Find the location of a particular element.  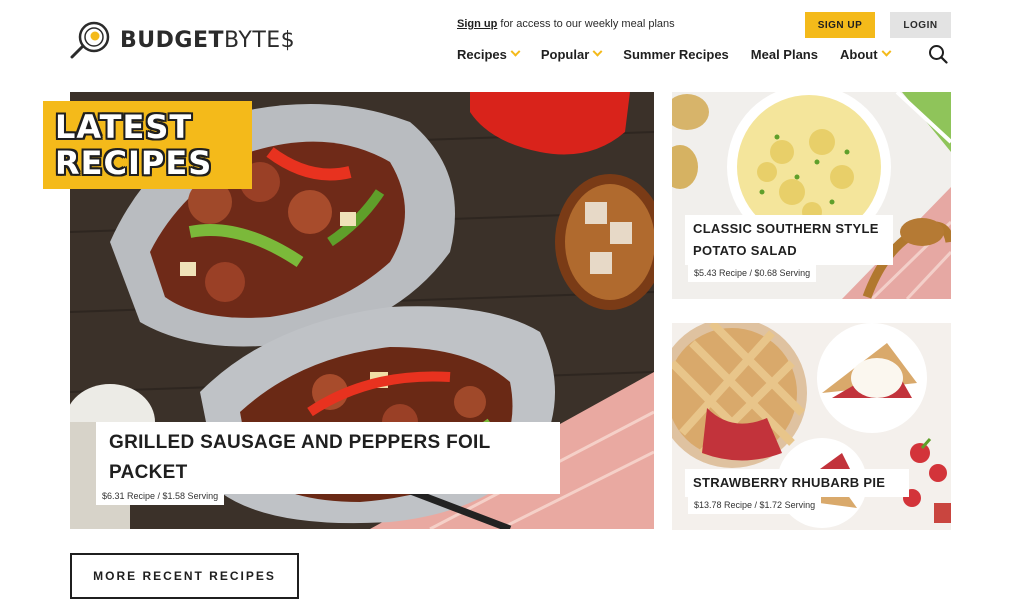

logo-wordmark: BUDGETBYTE$ is located at coordinates (208, 40).